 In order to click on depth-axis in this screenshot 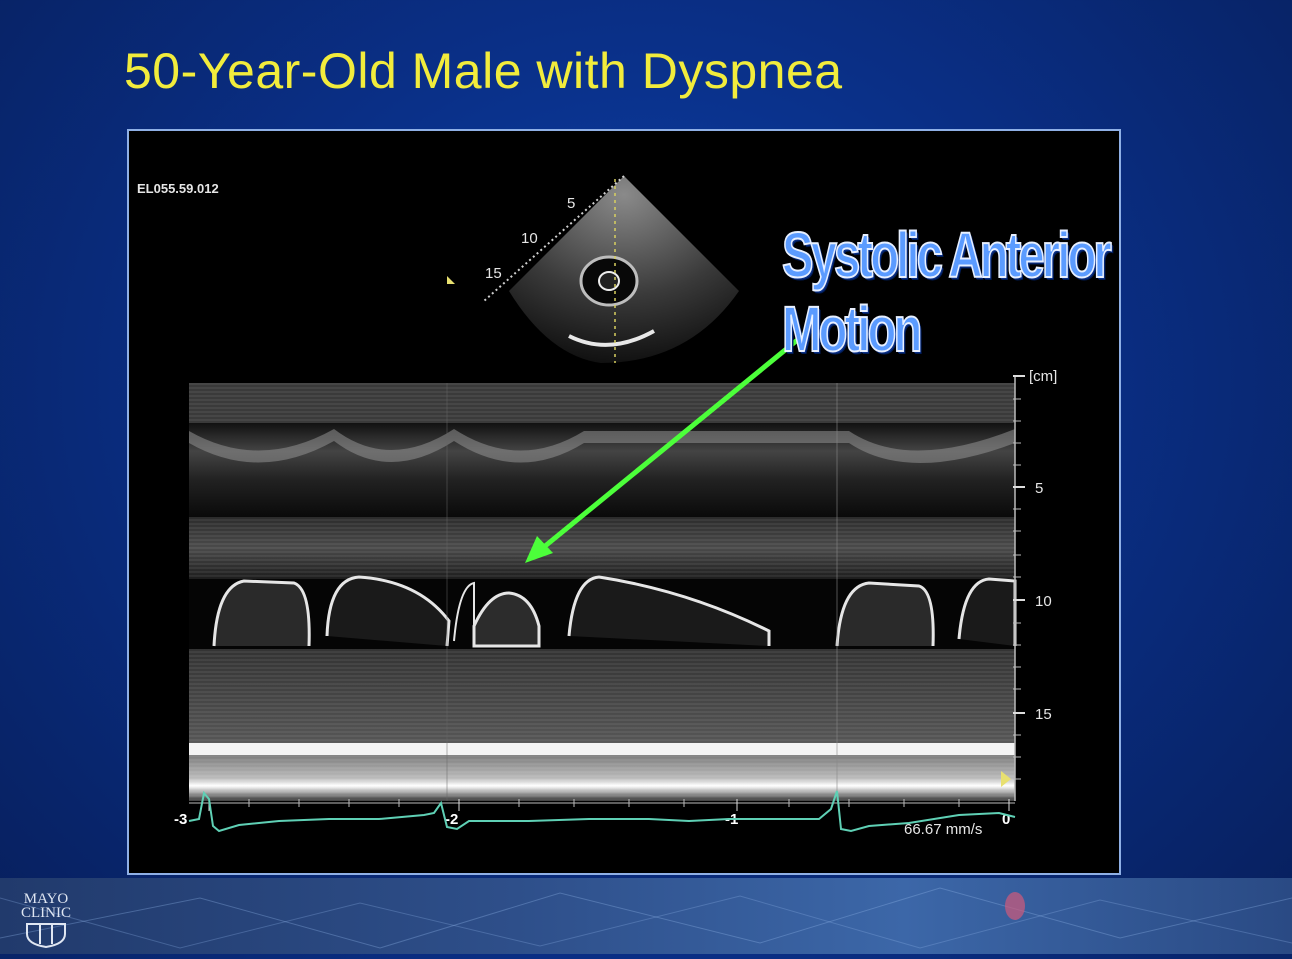, I will do `click(1019, 588)`.